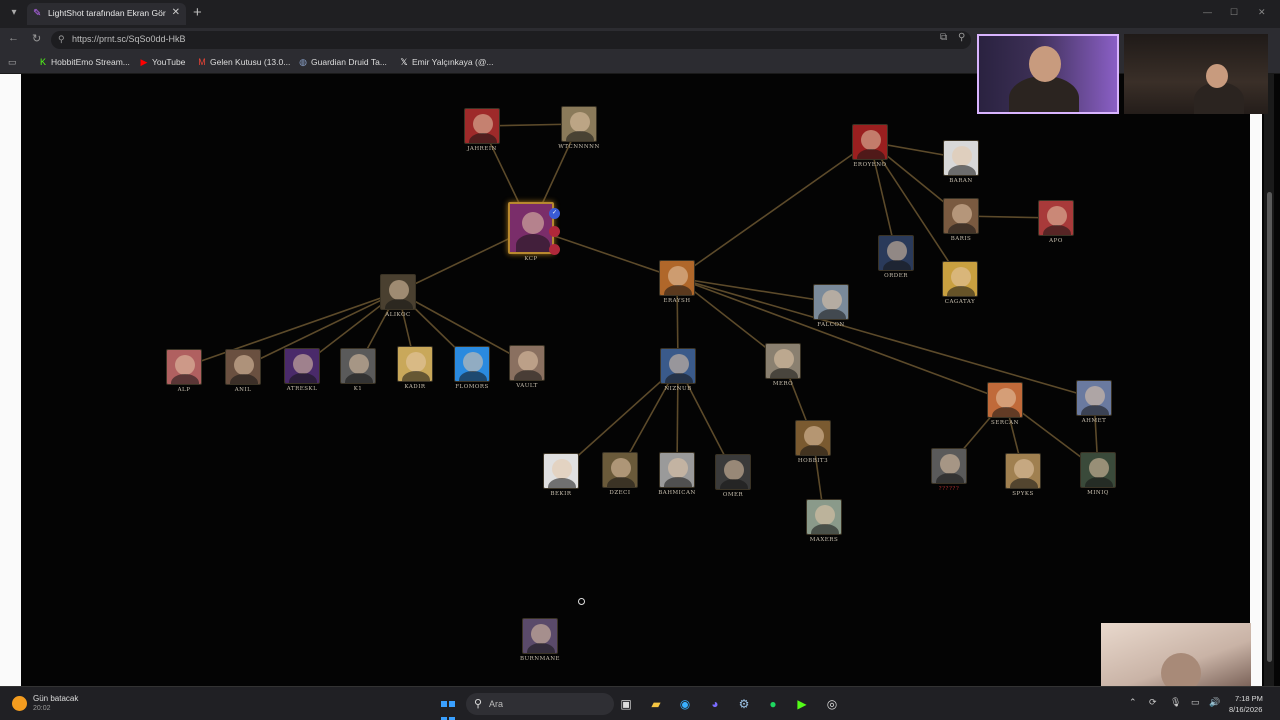 The height and width of the screenshot is (720, 1280). I want to click on node-name-label: ALIKOC, so click(398, 315).